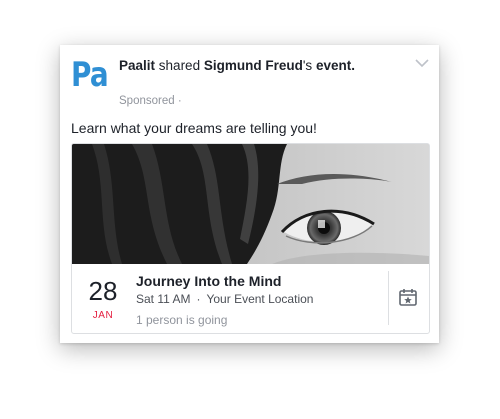  Describe the element at coordinates (147, 101) in the screenshot. I see `sponsored-label: Sponsored` at that location.